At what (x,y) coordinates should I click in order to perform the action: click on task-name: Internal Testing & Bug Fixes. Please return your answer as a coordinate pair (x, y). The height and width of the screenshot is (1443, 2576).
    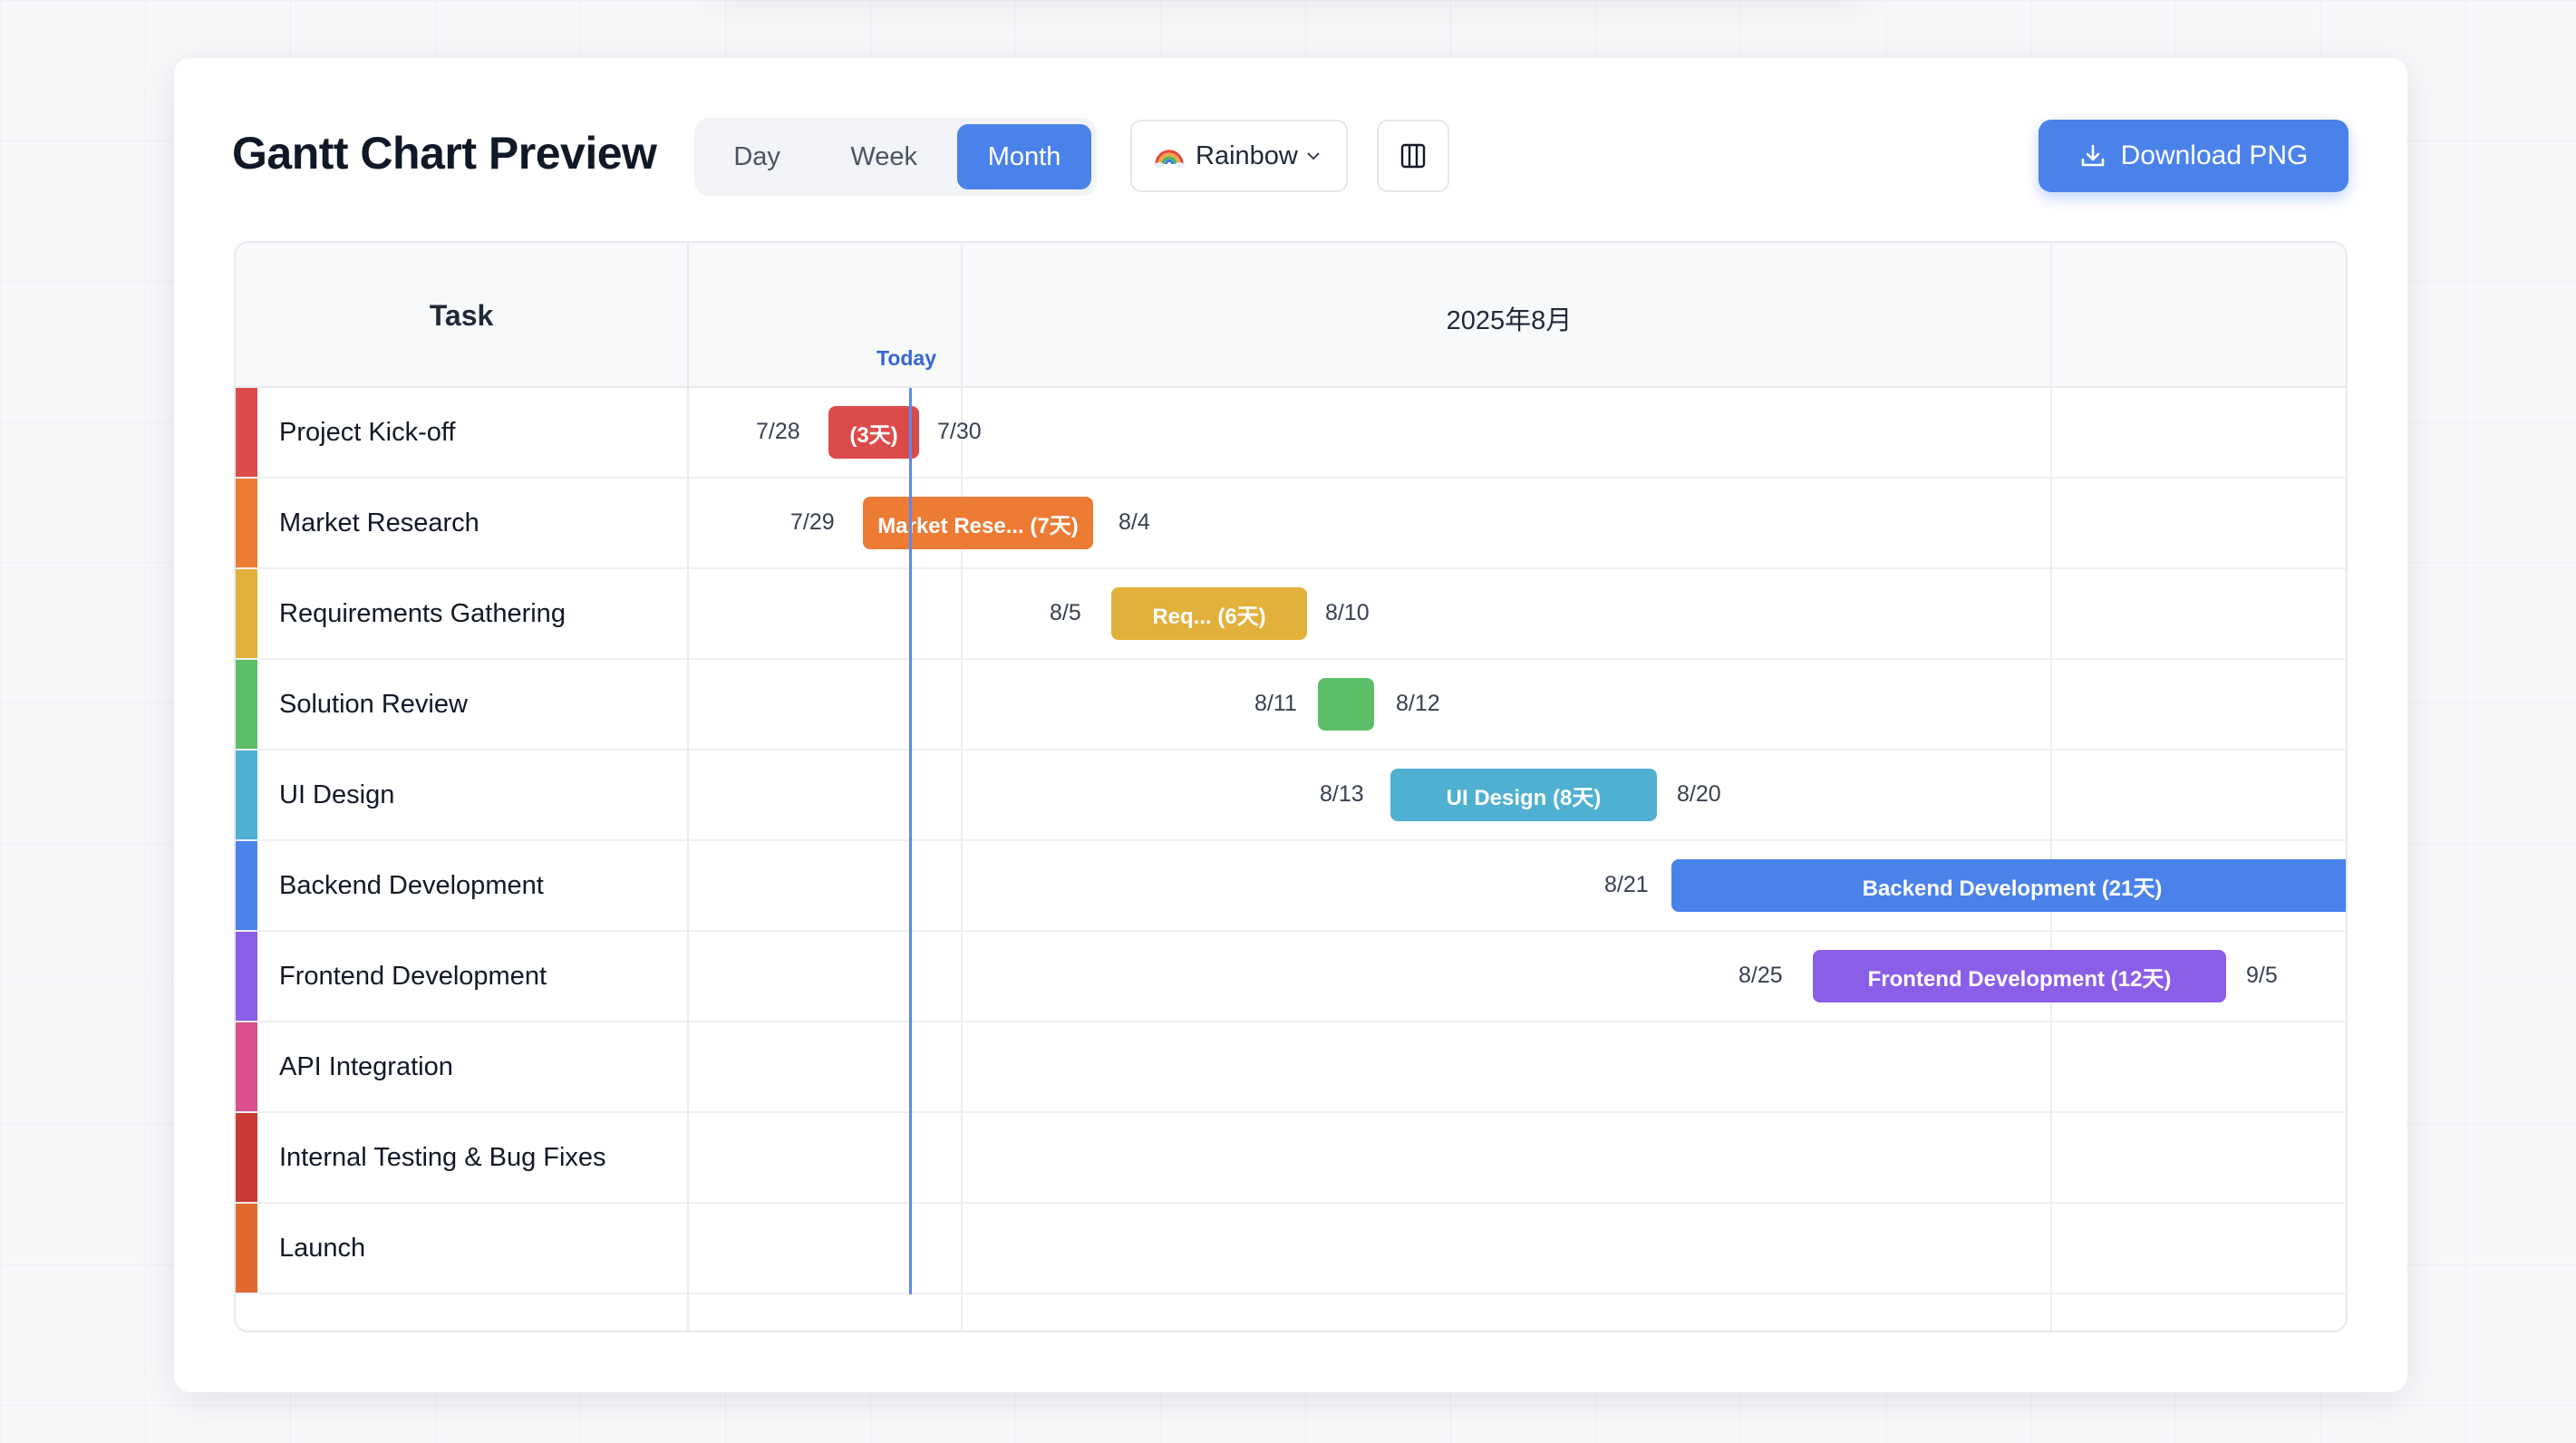
    Looking at the image, I should click on (442, 1157).